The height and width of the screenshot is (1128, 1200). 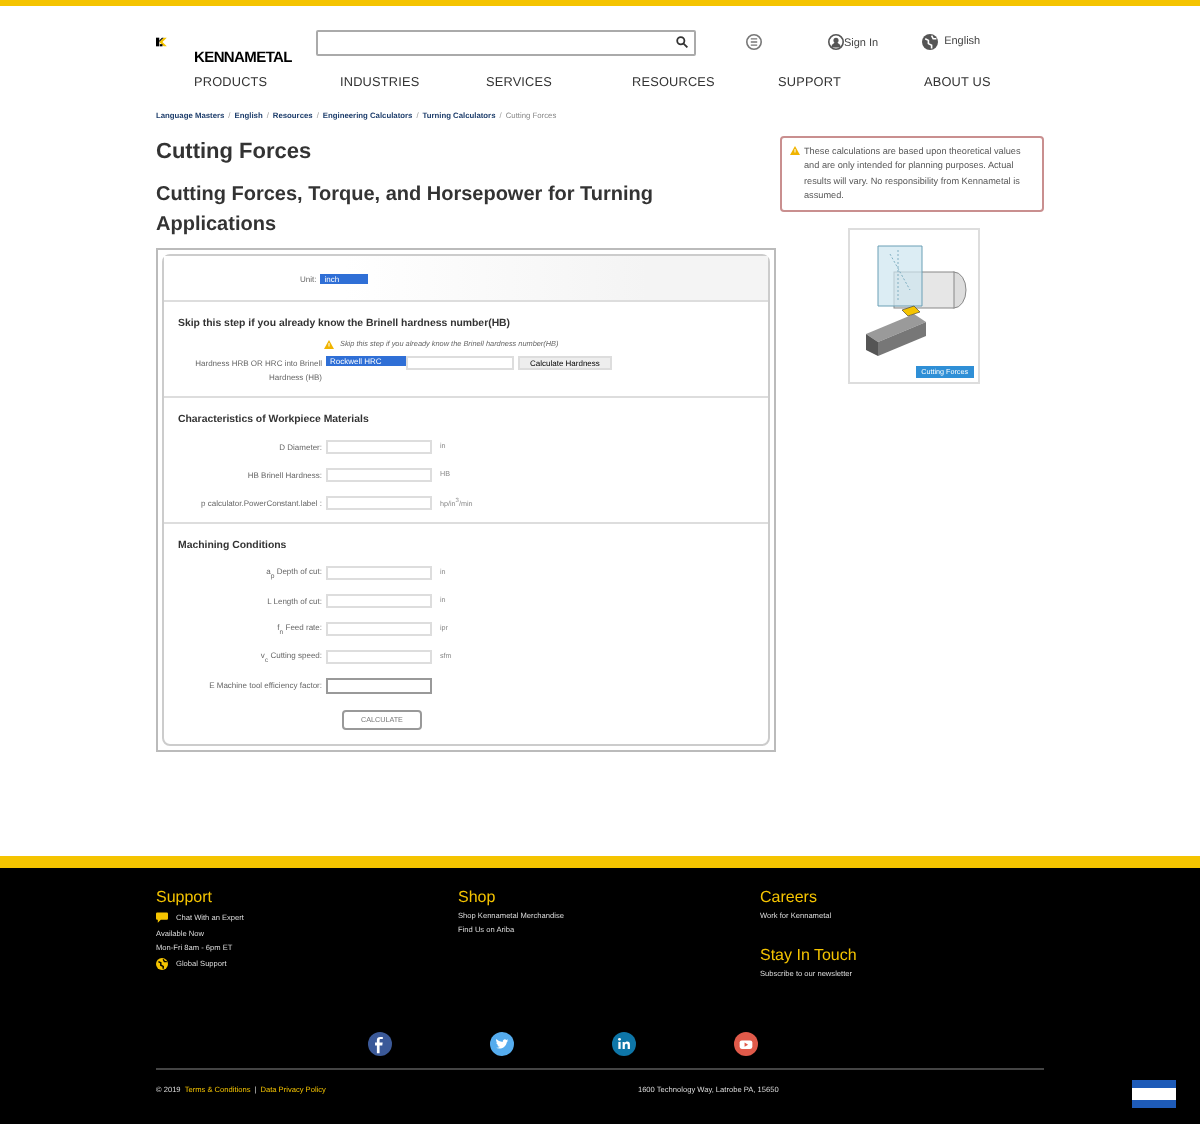 I want to click on linkedin-icon, so click(x=624, y=1044).